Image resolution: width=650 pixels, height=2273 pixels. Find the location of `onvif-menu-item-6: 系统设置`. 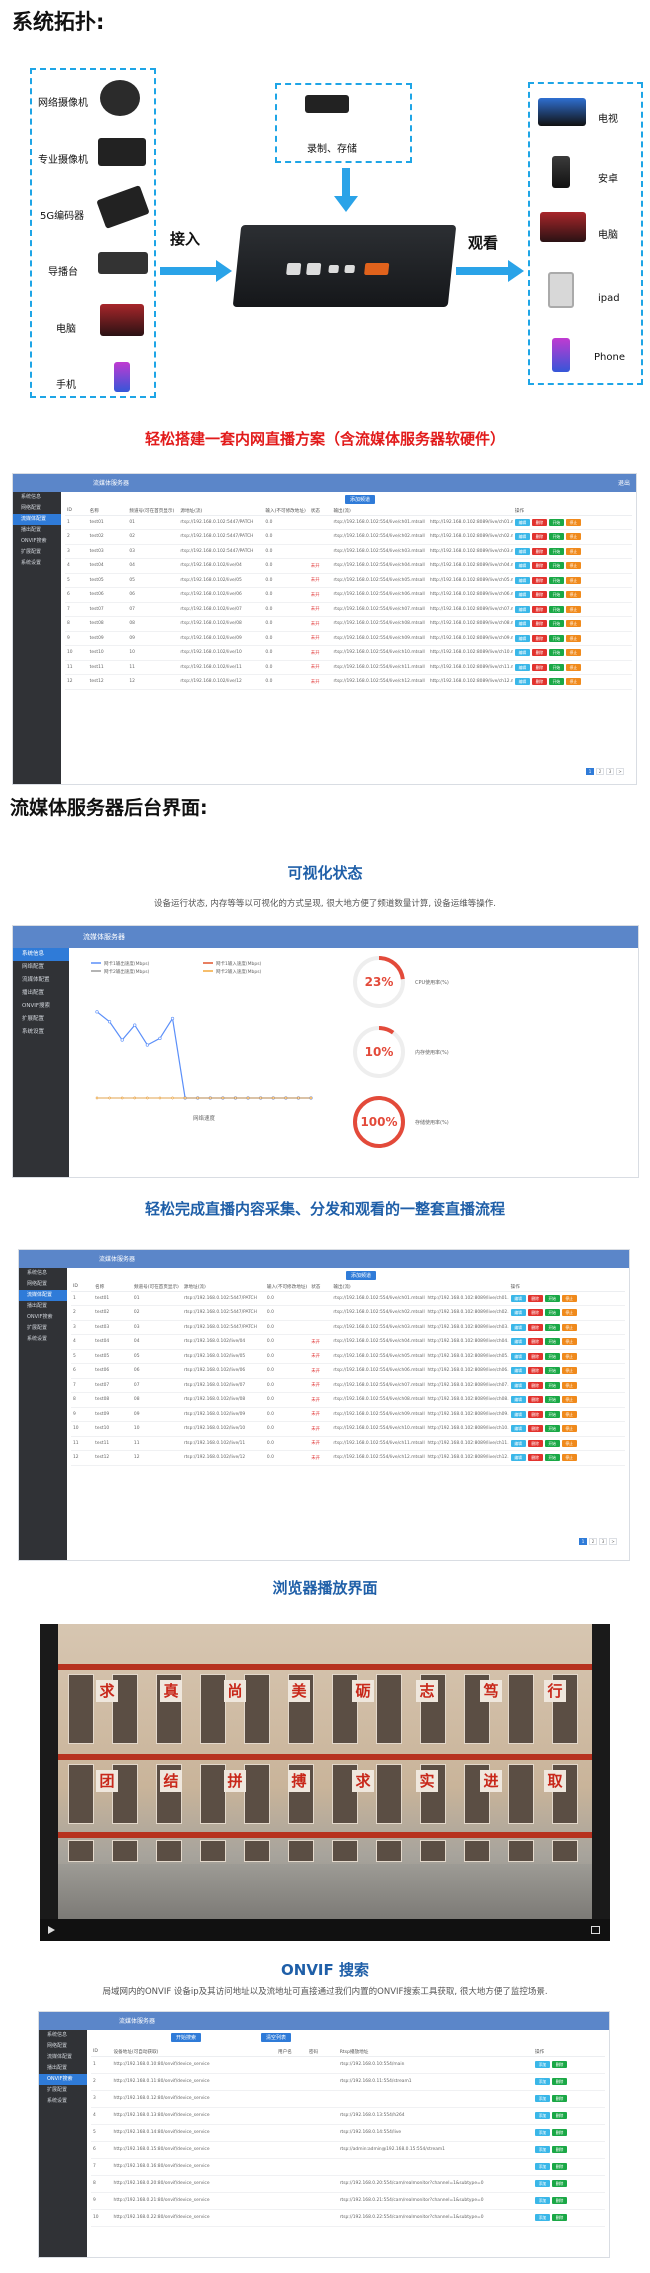

onvif-menu-item-6: 系统设置 is located at coordinates (63, 2101).